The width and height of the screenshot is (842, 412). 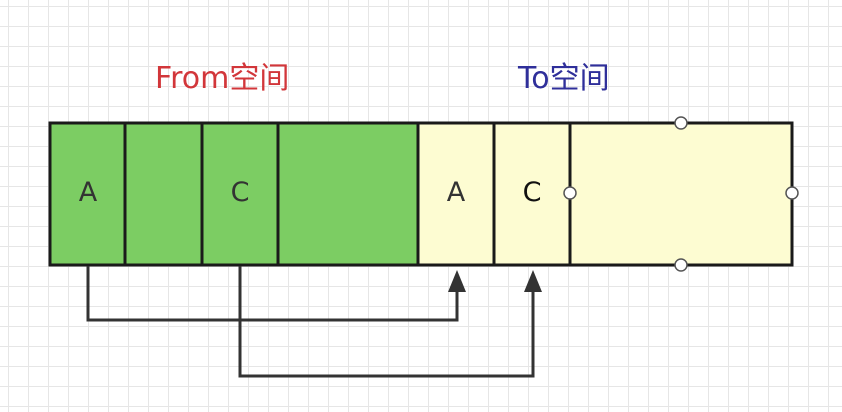 I want to click on to-space-label: To空间, so click(x=564, y=78).